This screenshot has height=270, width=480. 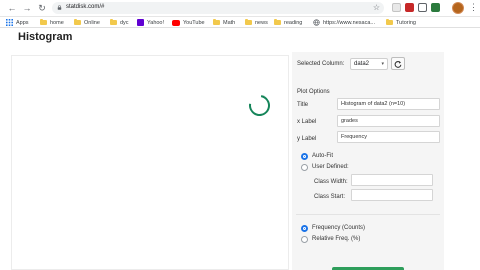 I want to click on bookmark-news: news, so click(x=256, y=22).